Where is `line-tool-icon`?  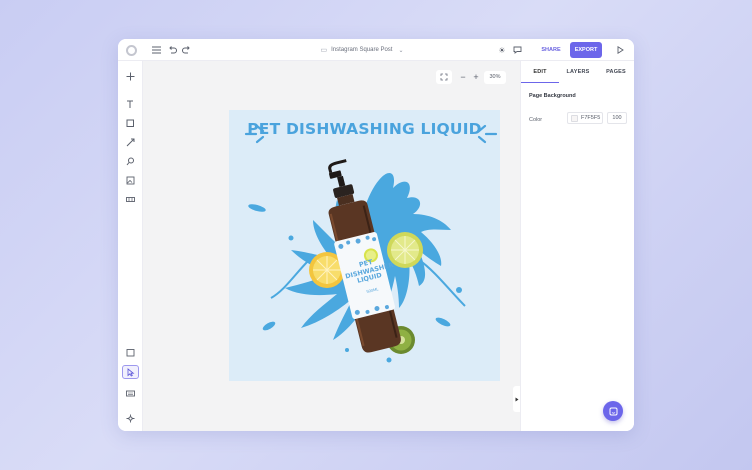 line-tool-icon is located at coordinates (130, 142).